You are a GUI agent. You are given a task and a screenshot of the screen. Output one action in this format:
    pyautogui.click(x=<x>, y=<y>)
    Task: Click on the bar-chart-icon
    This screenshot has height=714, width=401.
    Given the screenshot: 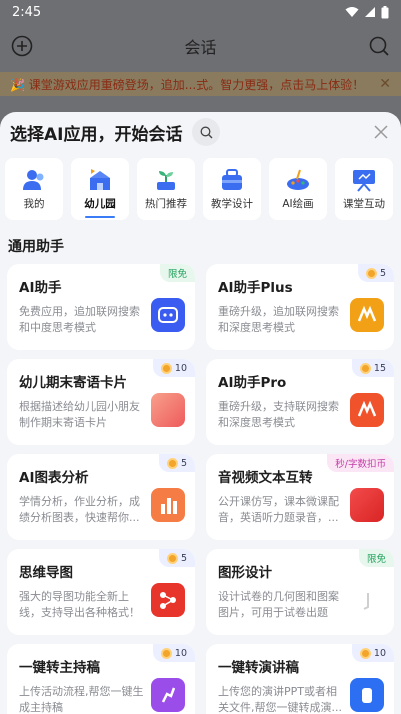 What is the action you would take?
    pyautogui.click(x=168, y=505)
    